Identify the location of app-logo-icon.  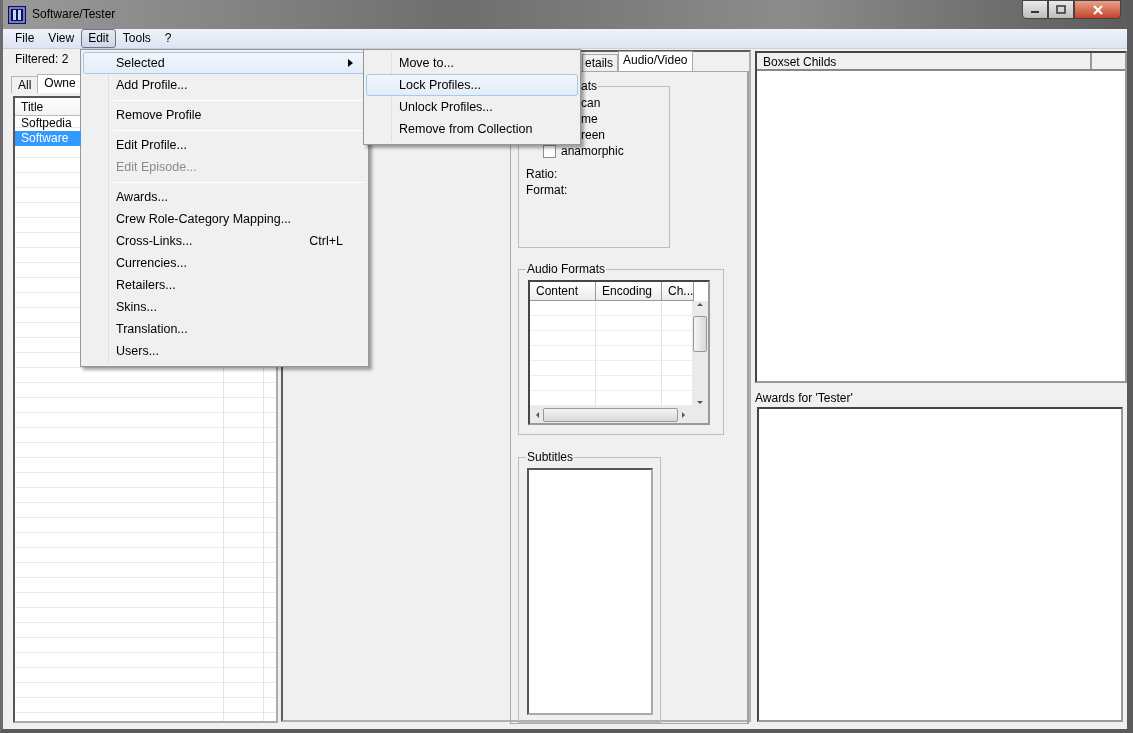
(17, 14).